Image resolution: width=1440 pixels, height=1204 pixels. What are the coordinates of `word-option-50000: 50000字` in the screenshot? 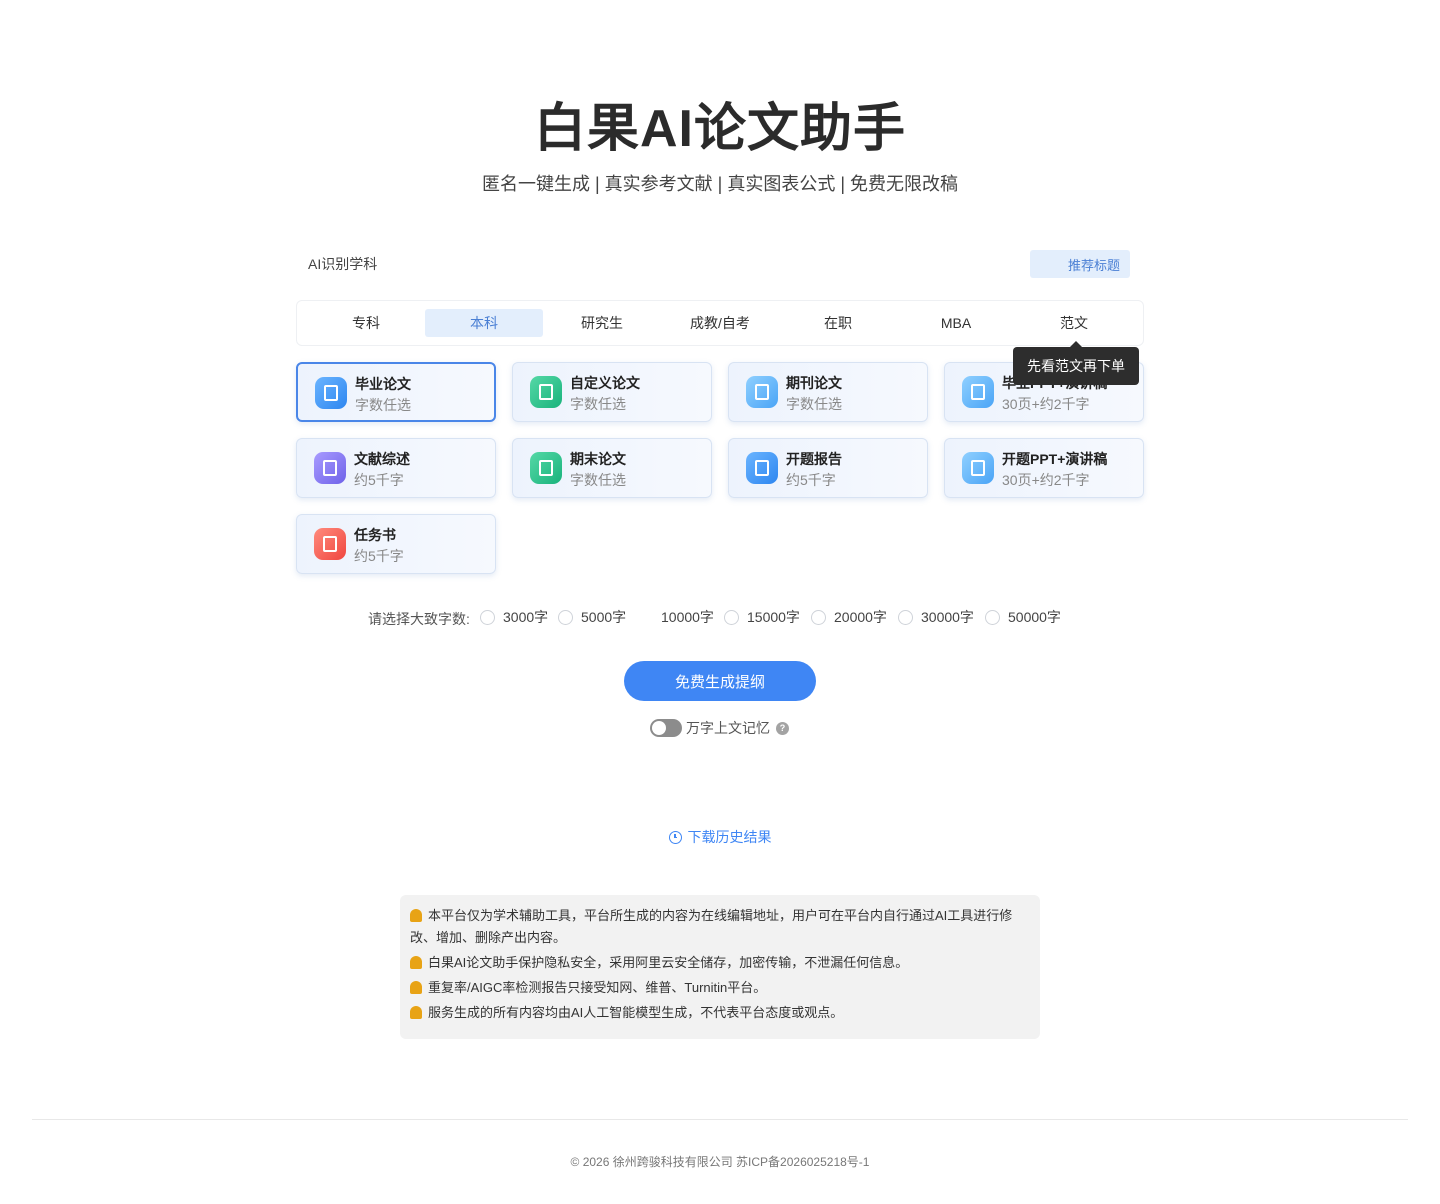 It's located at (1023, 617).